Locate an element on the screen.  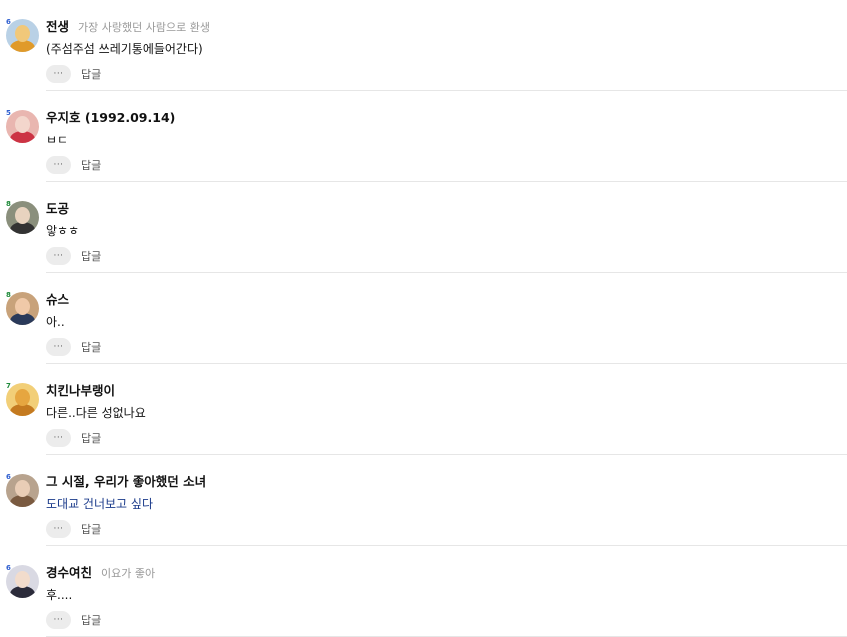
comment-item: 7 치킨나부랭이 다른..다른 성없나요 ··· 답글 is located at coordinates (423, 409).